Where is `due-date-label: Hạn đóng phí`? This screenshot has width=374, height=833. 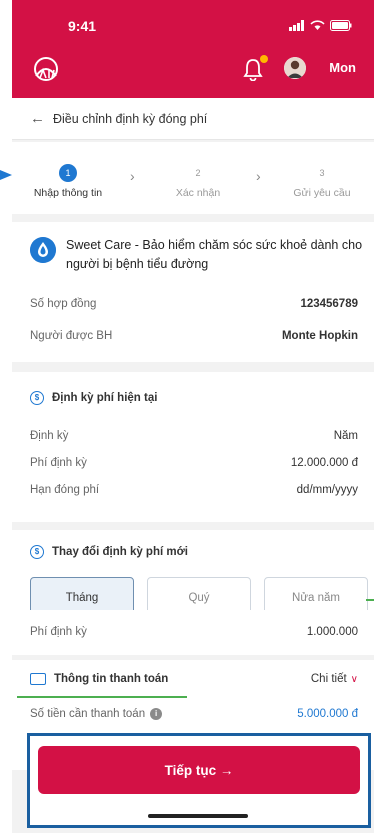 due-date-label: Hạn đóng phí is located at coordinates (65, 490).